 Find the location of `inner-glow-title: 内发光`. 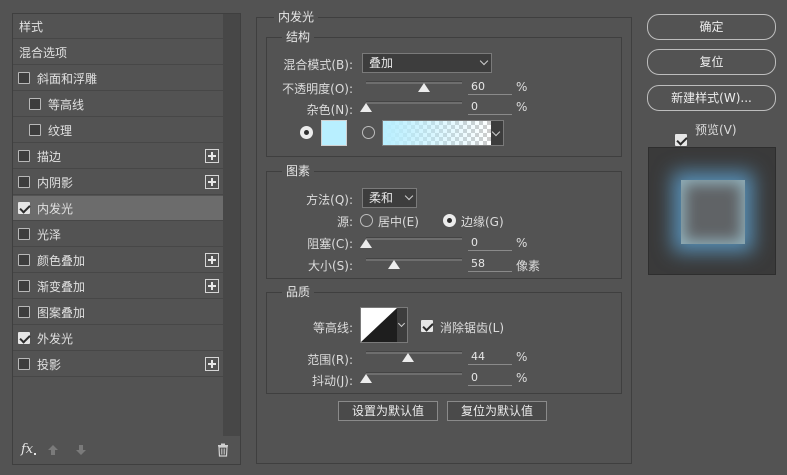

inner-glow-title: 内发光 is located at coordinates (296, 17).